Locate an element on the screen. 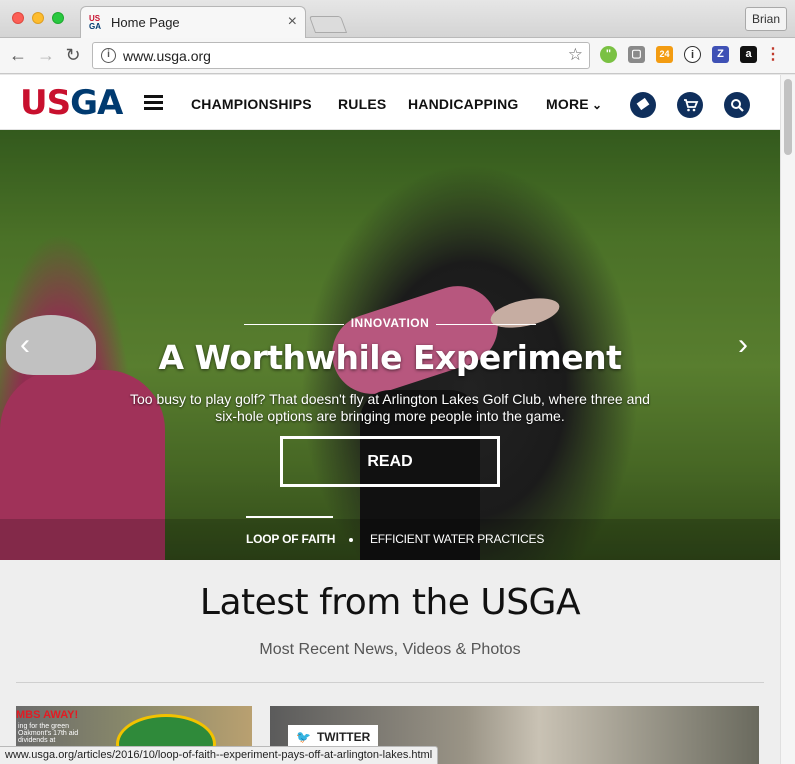  ticket-icon is located at coordinates (643, 105).